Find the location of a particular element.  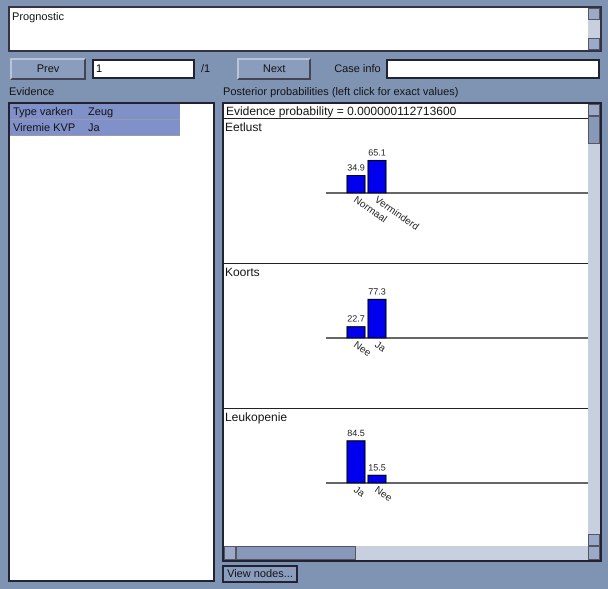

next-button: Next is located at coordinates (274, 69).